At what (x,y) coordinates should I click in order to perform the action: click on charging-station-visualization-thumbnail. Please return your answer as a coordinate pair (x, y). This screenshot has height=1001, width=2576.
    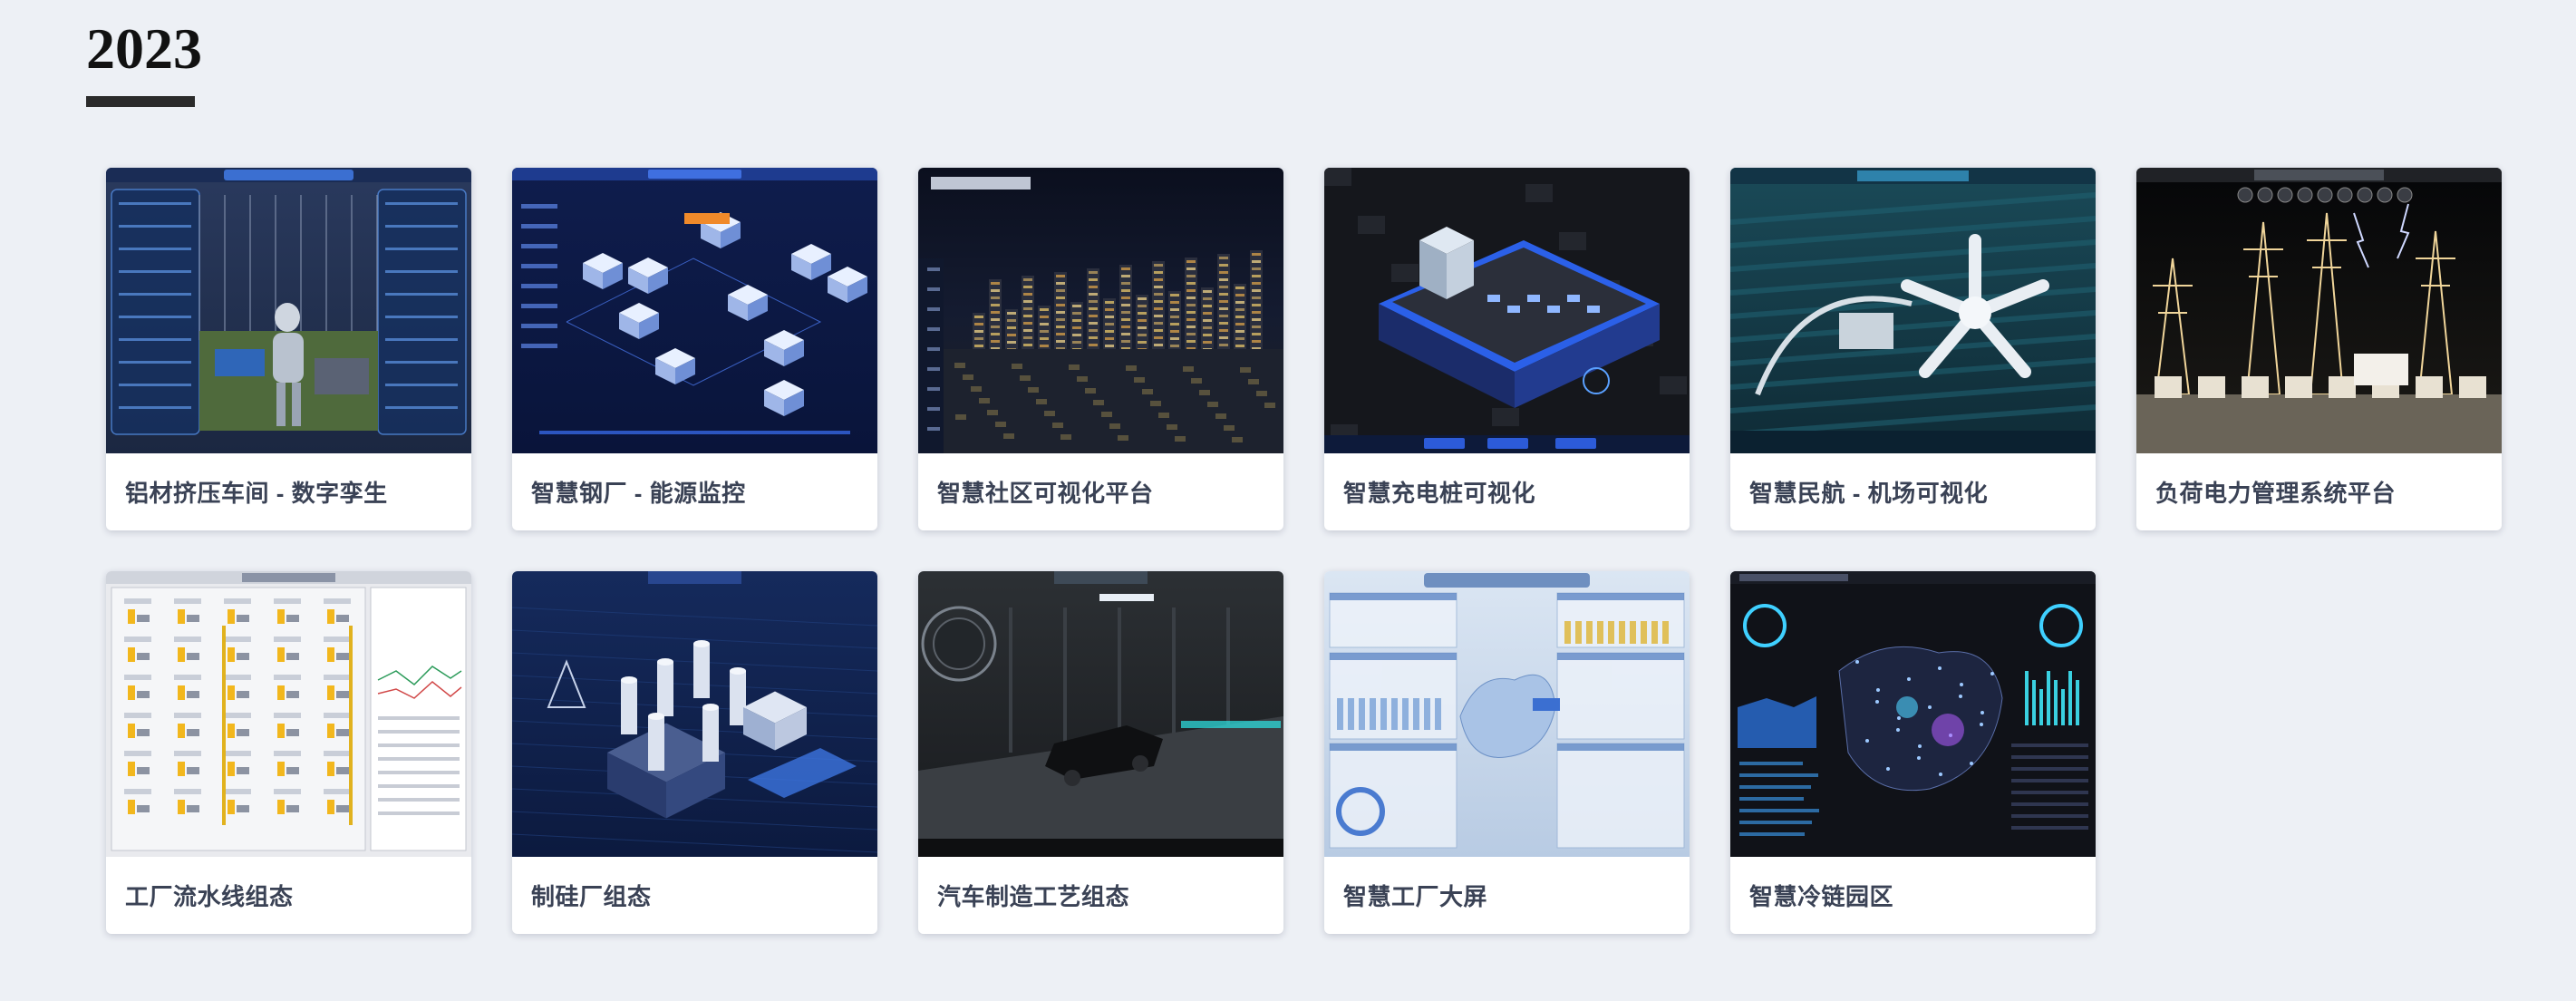
    Looking at the image, I should click on (1507, 310).